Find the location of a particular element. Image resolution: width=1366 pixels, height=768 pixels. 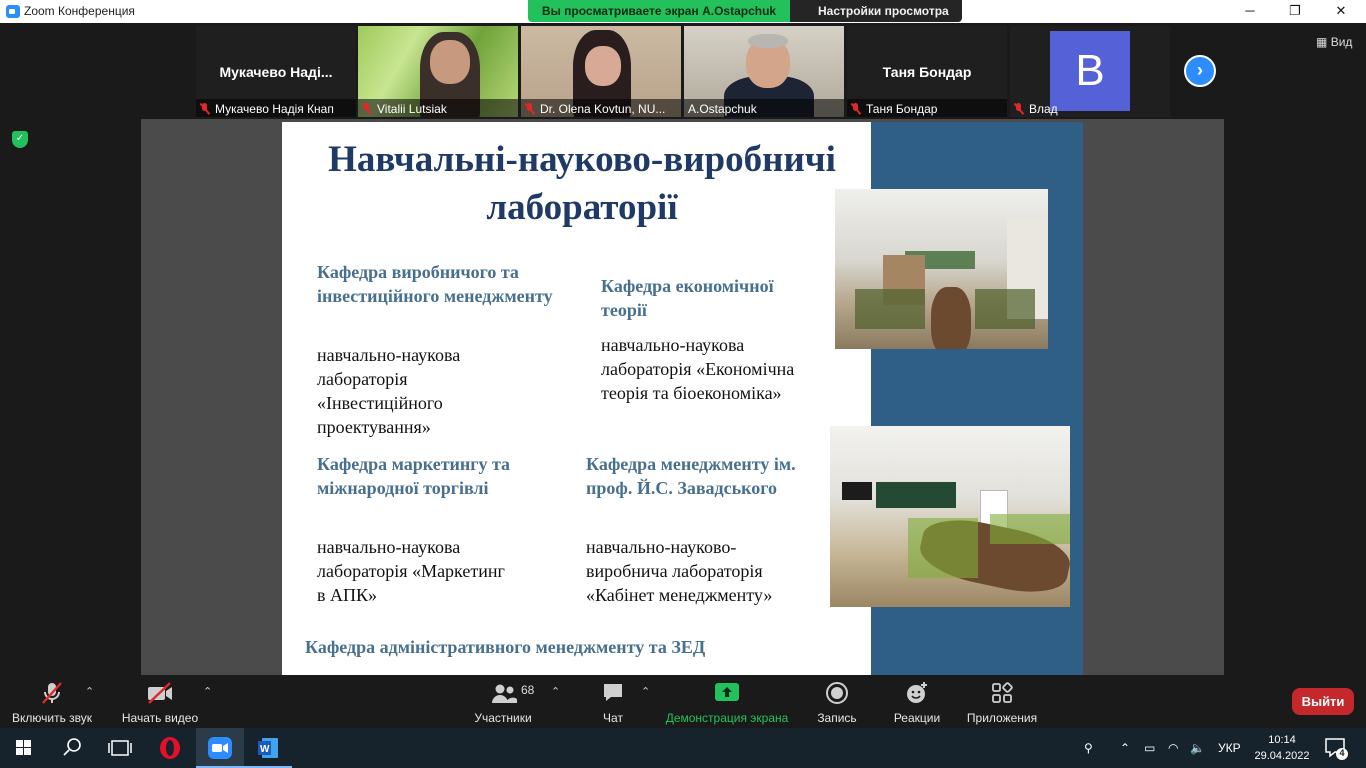

participant-tile: Vitalii Lutsiak is located at coordinates (438, 71).